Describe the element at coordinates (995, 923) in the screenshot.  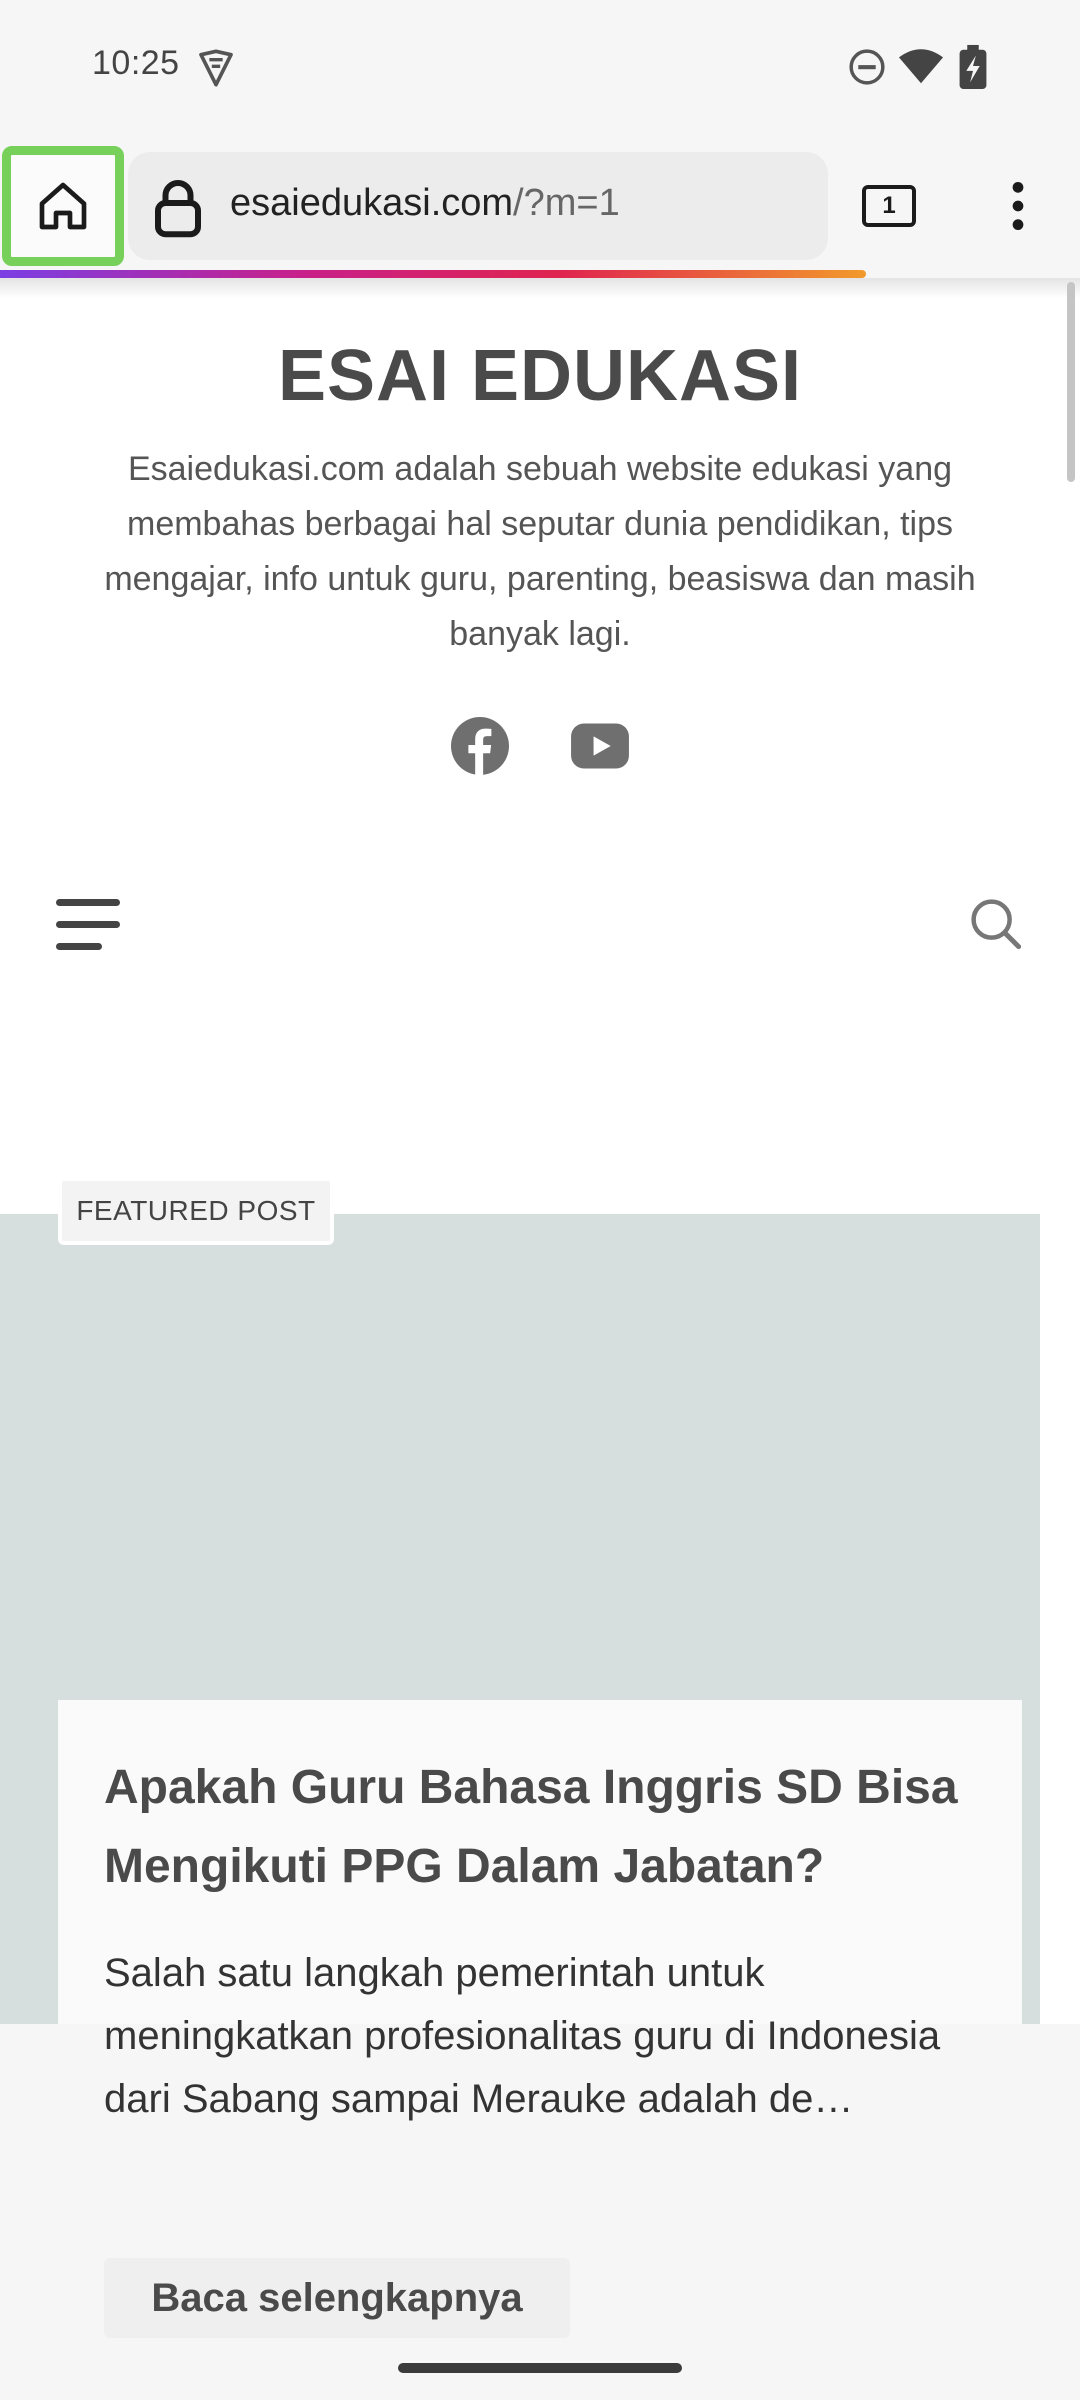
I see `search-icon` at that location.